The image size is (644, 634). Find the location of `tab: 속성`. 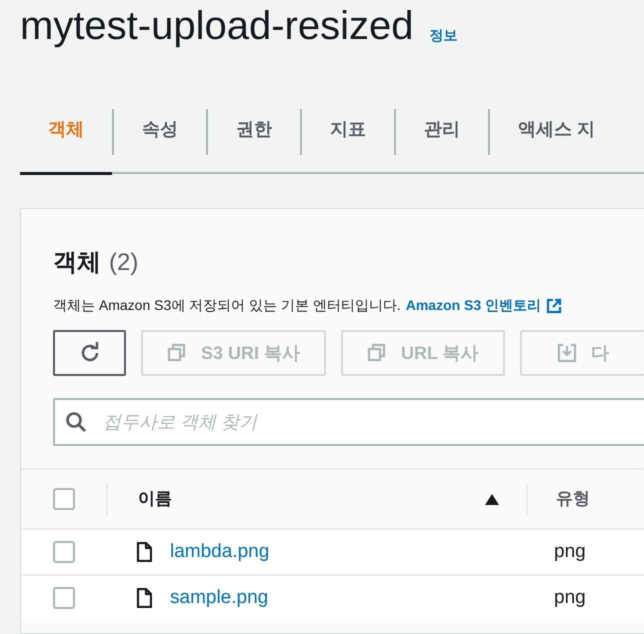

tab: 속성 is located at coordinates (160, 139).